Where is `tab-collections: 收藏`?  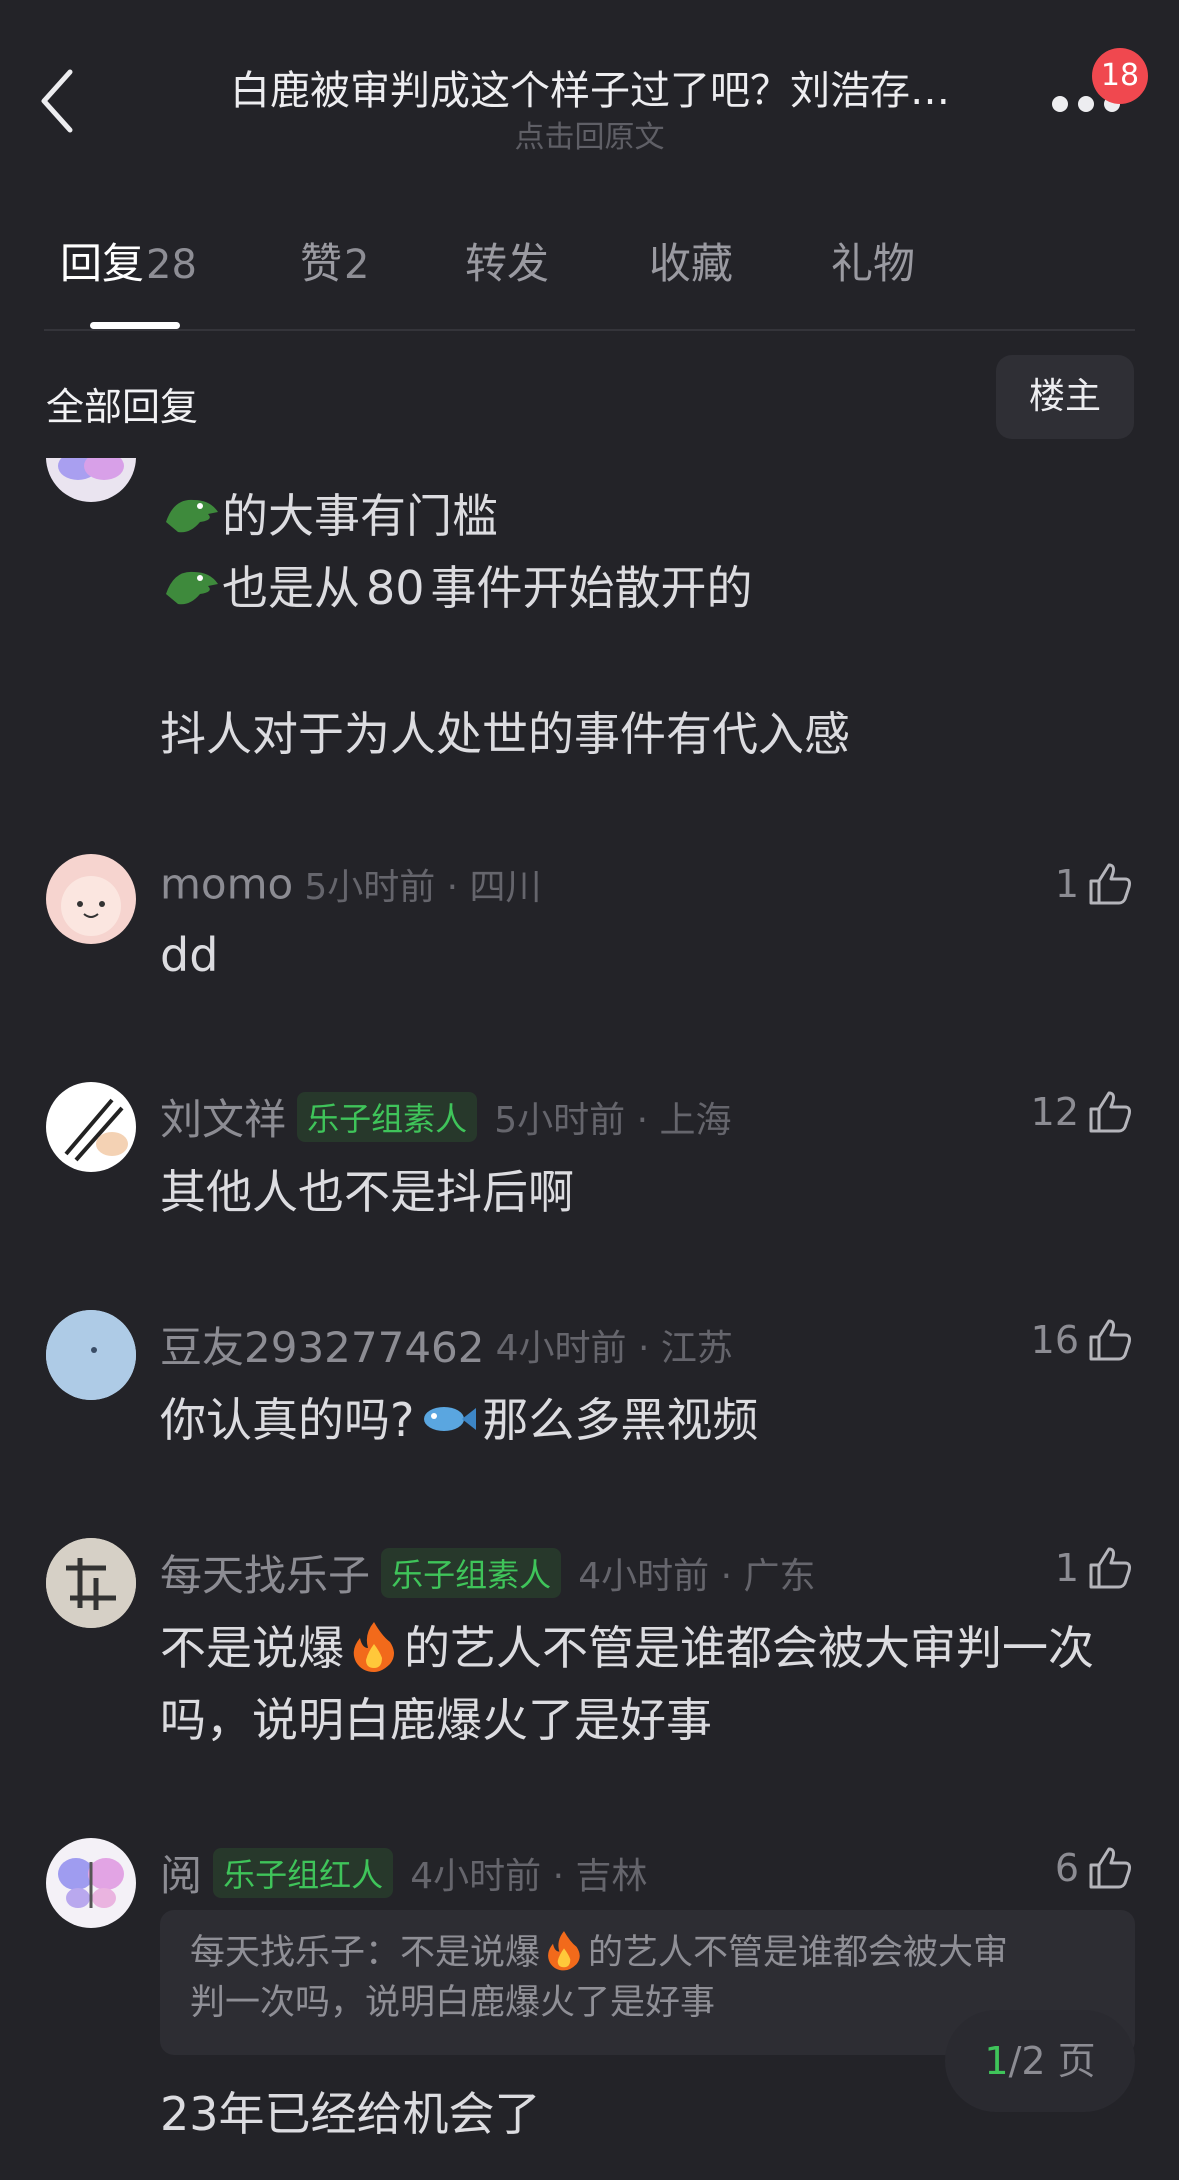 tab-collections: 收藏 is located at coordinates (691, 260).